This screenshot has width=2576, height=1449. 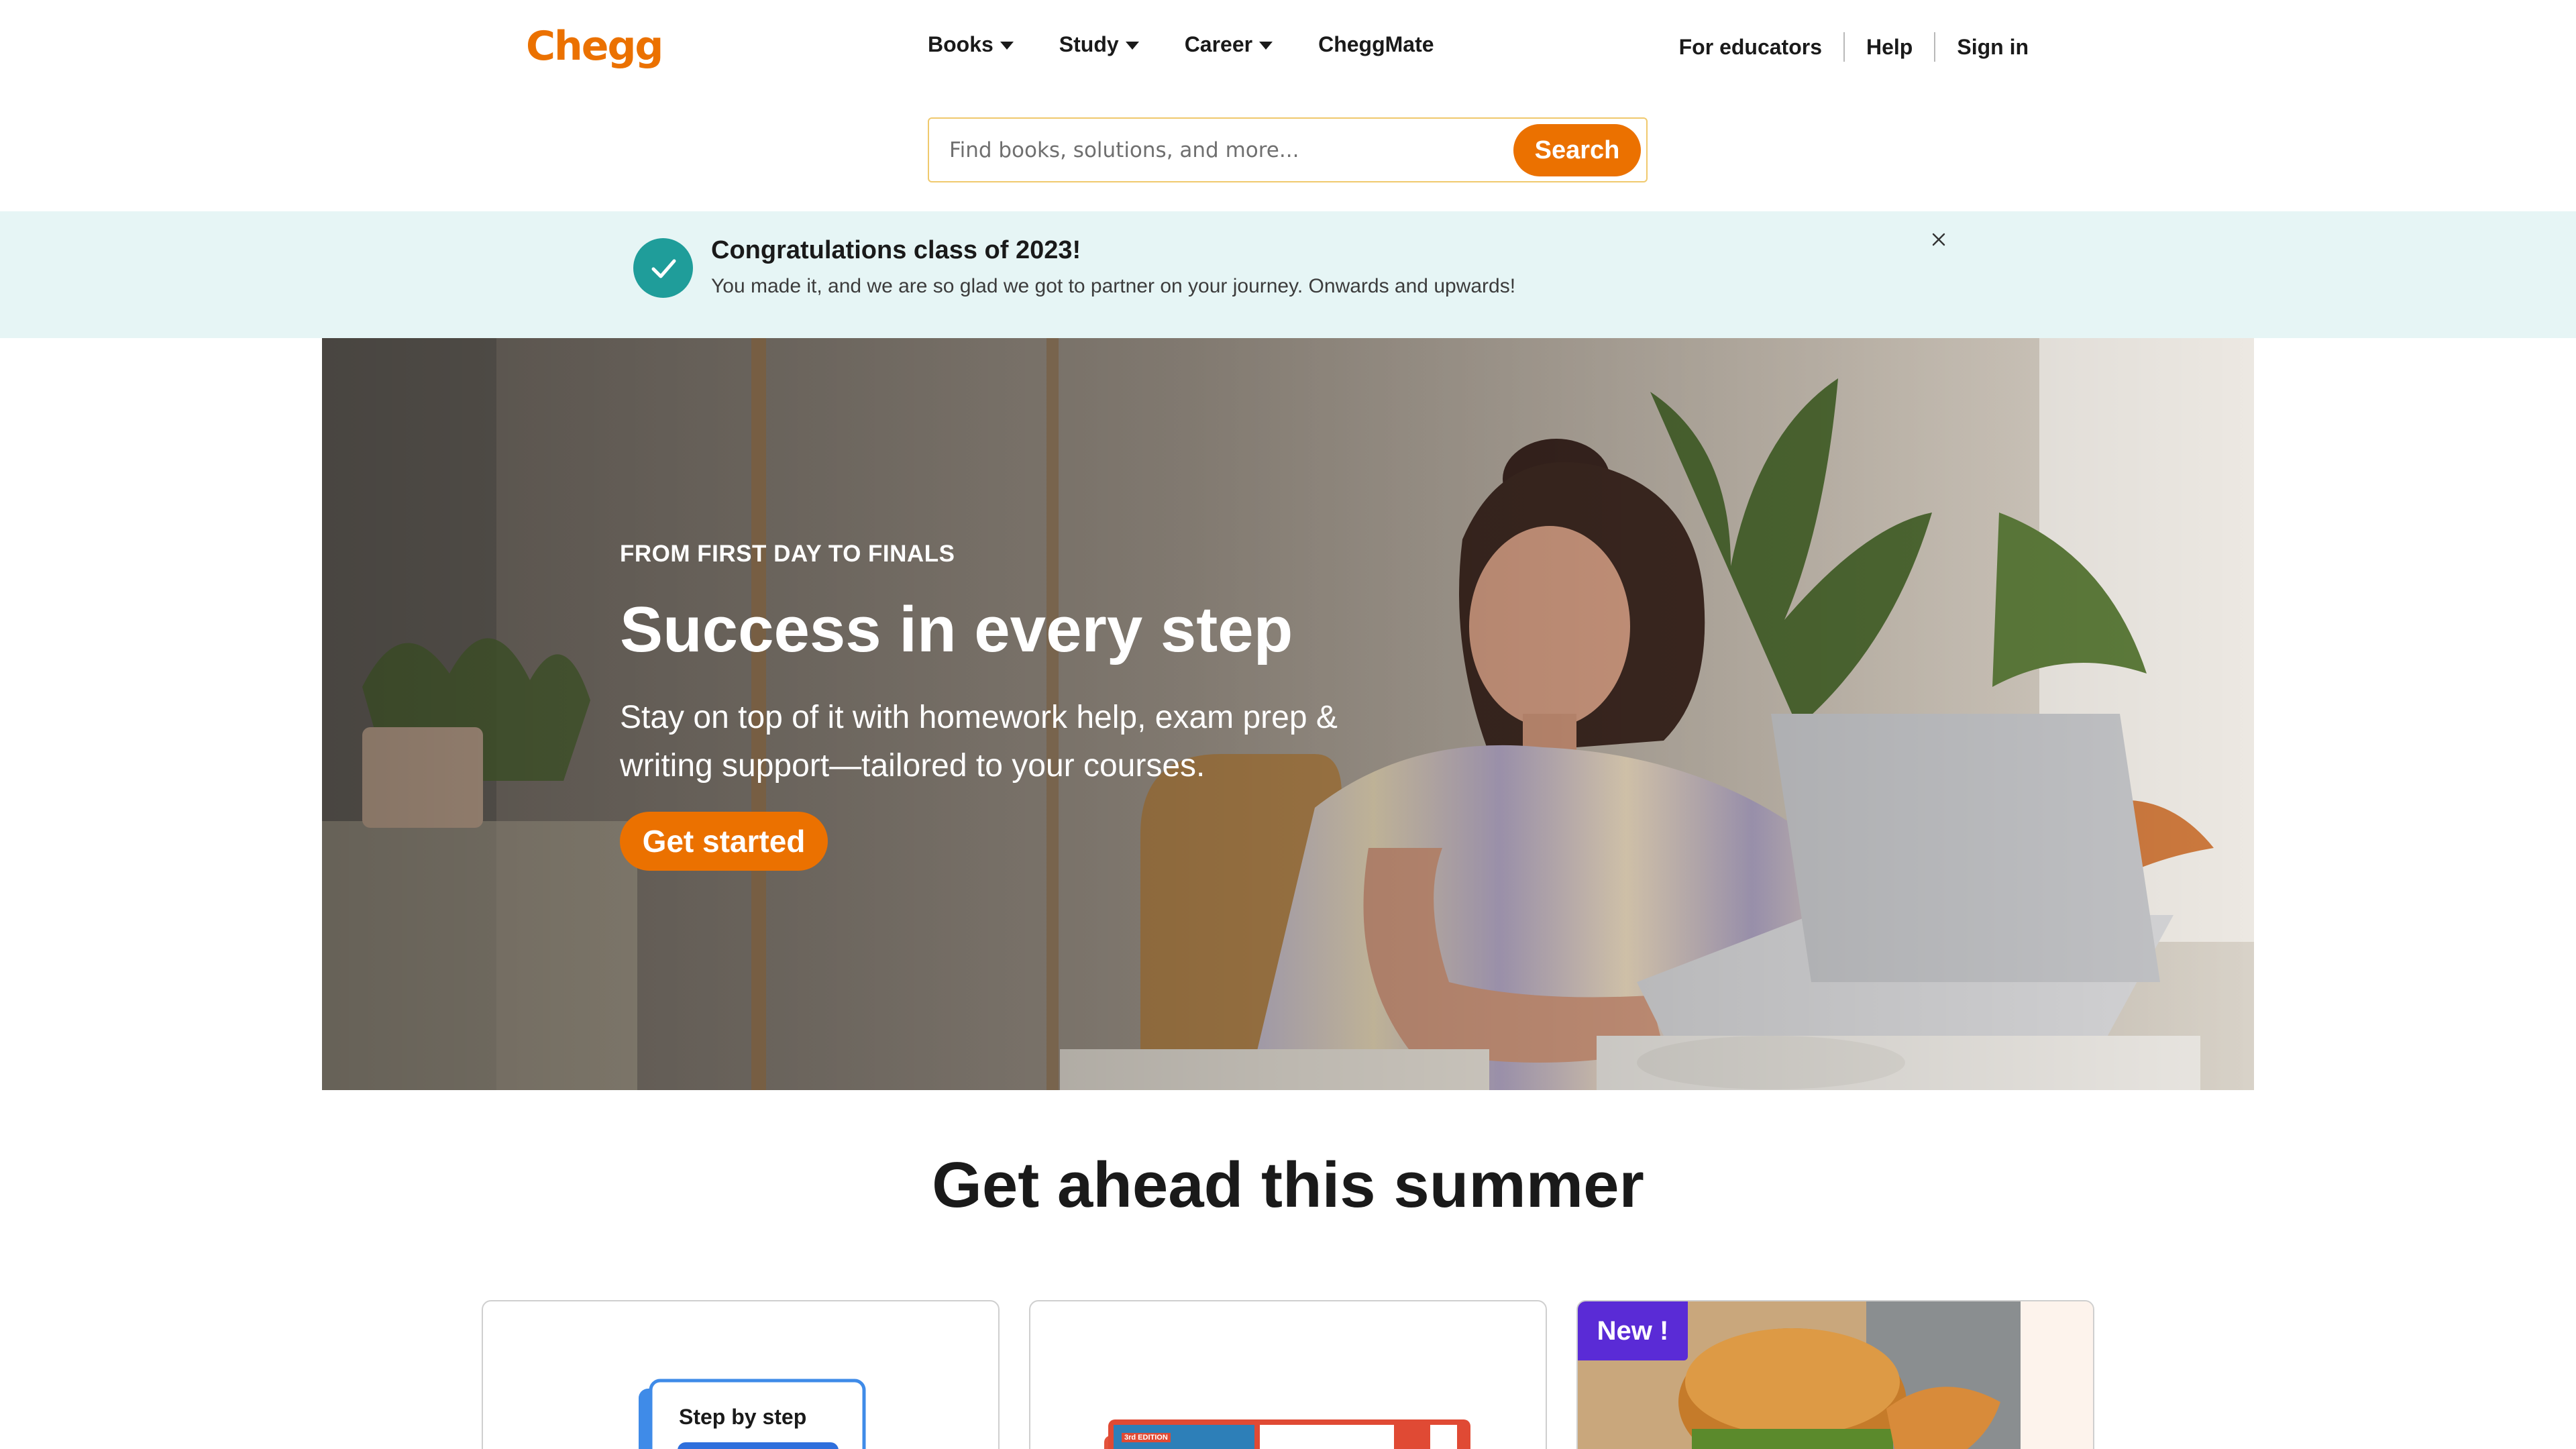 I want to click on textbook-illustration, so click(x=1287, y=1434).